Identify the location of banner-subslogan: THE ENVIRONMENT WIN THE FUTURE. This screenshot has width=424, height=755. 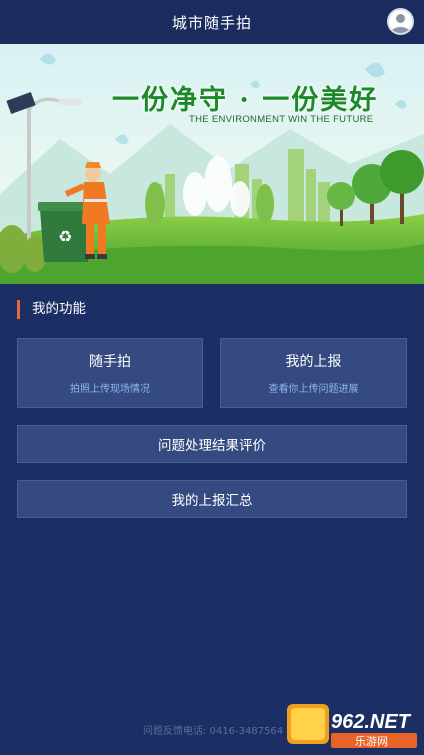
(281, 119).